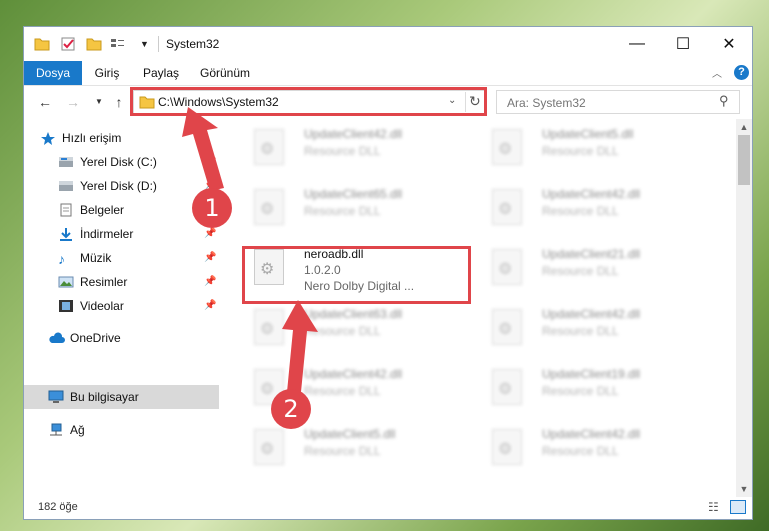  I want to click on forward-arrow-icon: →, so click(73, 102).